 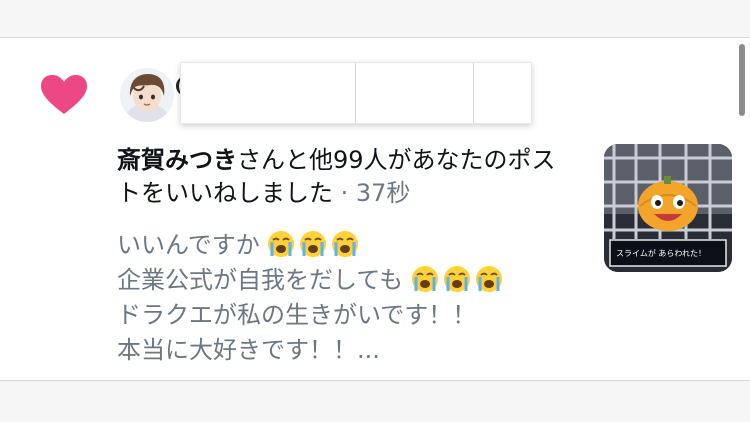 I want to click on scrollbar, so click(x=742, y=80).